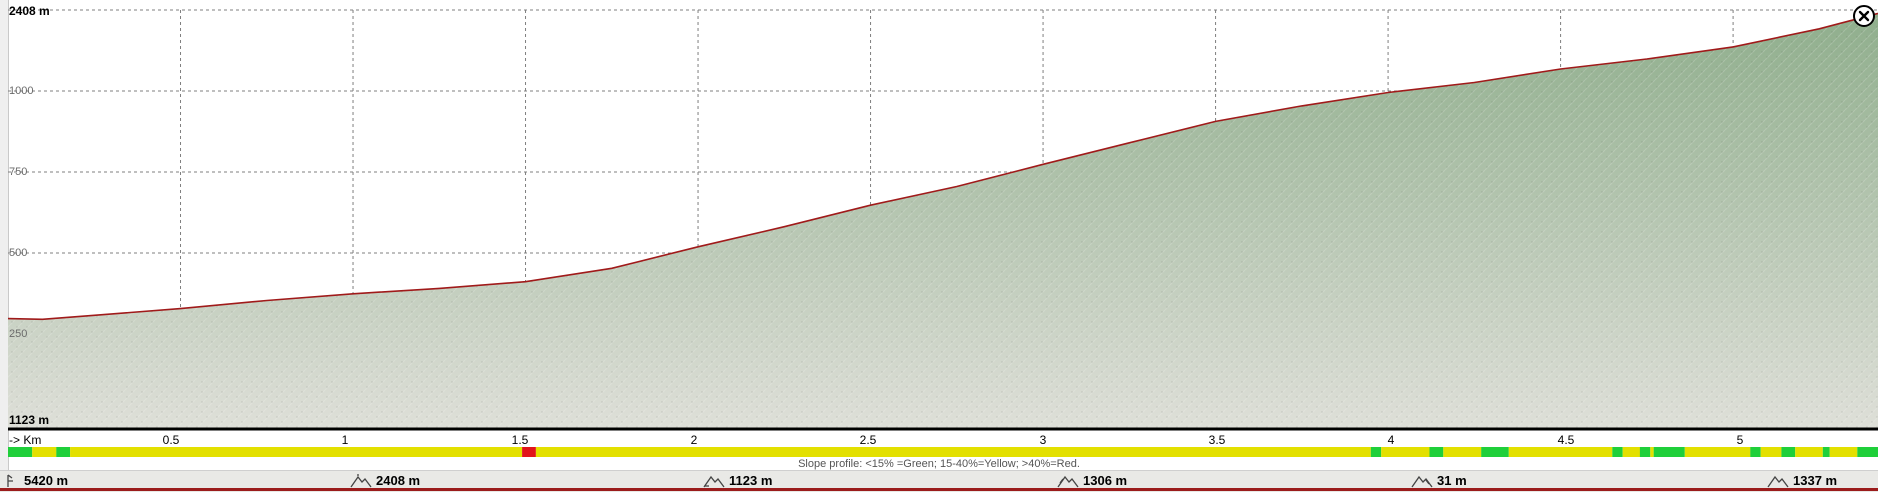 The height and width of the screenshot is (492, 1878). What do you see at coordinates (10, 480) in the screenshot?
I see `distance-icon` at bounding box center [10, 480].